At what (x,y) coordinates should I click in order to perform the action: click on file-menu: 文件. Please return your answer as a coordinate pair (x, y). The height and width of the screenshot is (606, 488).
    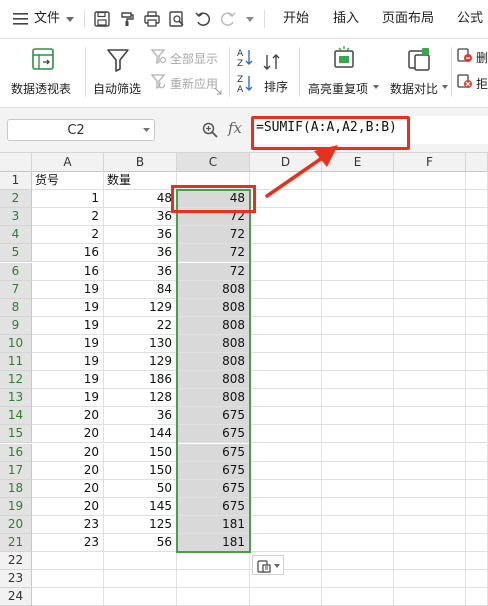
    Looking at the image, I should click on (47, 19).